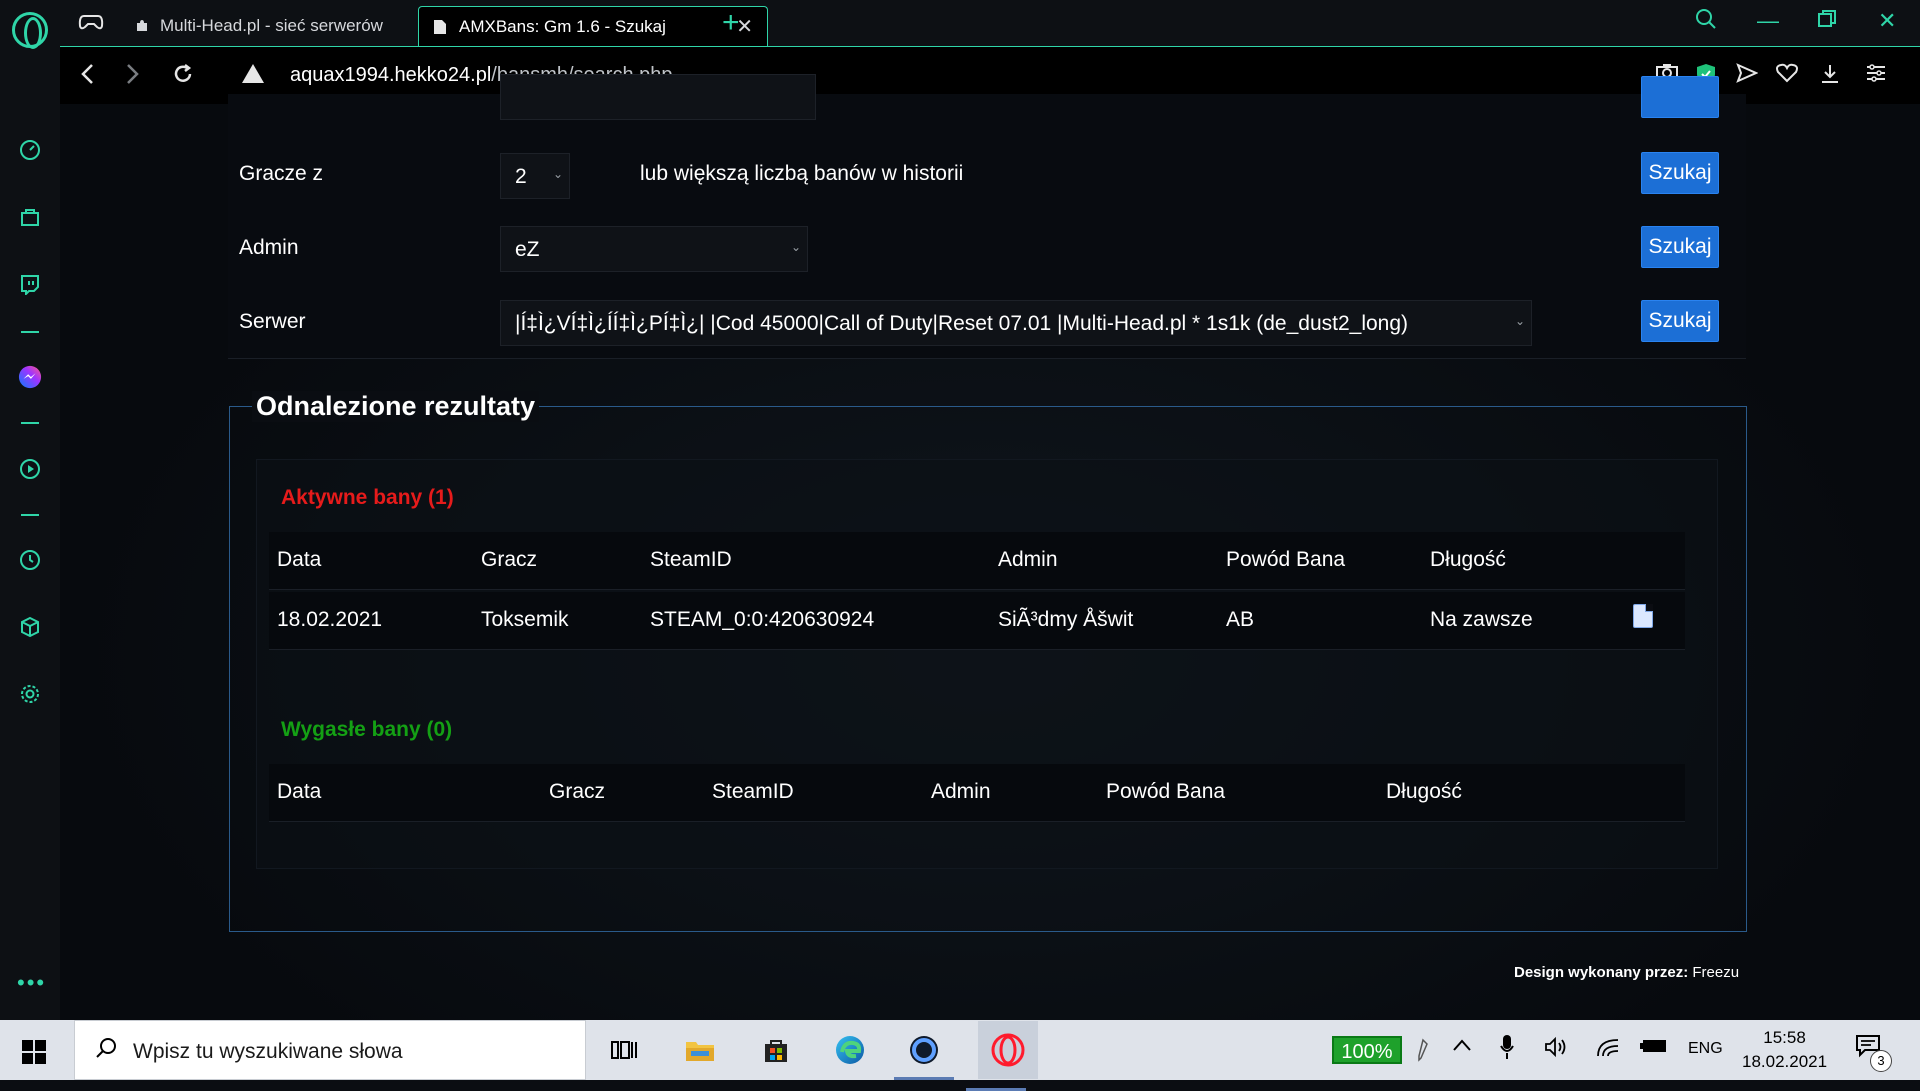  Describe the element at coordinates (30, 694) in the screenshot. I see `settings-gear-icon` at that location.